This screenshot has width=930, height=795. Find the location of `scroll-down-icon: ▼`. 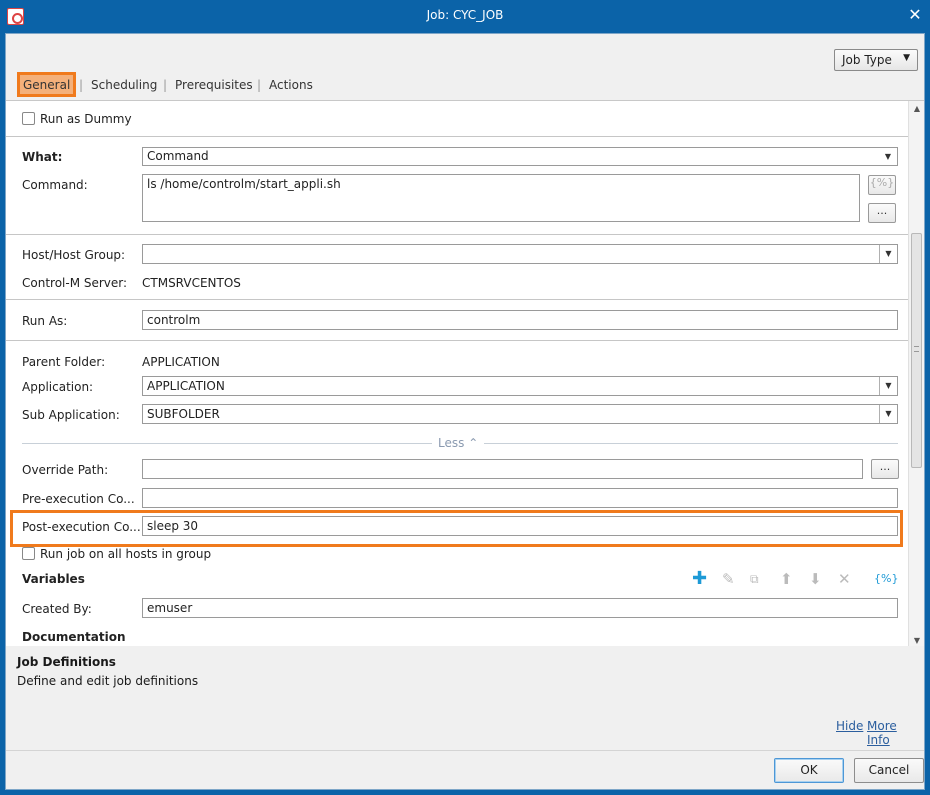

scroll-down-icon: ▼ is located at coordinates (917, 640).